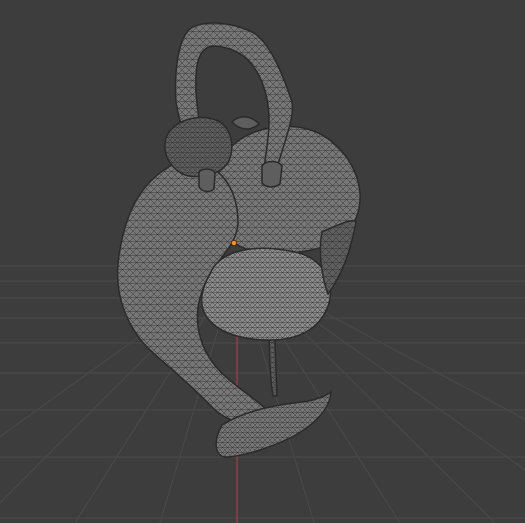 The height and width of the screenshot is (523, 525). What do you see at coordinates (272, 174) in the screenshot?
I see `right-stub` at bounding box center [272, 174].